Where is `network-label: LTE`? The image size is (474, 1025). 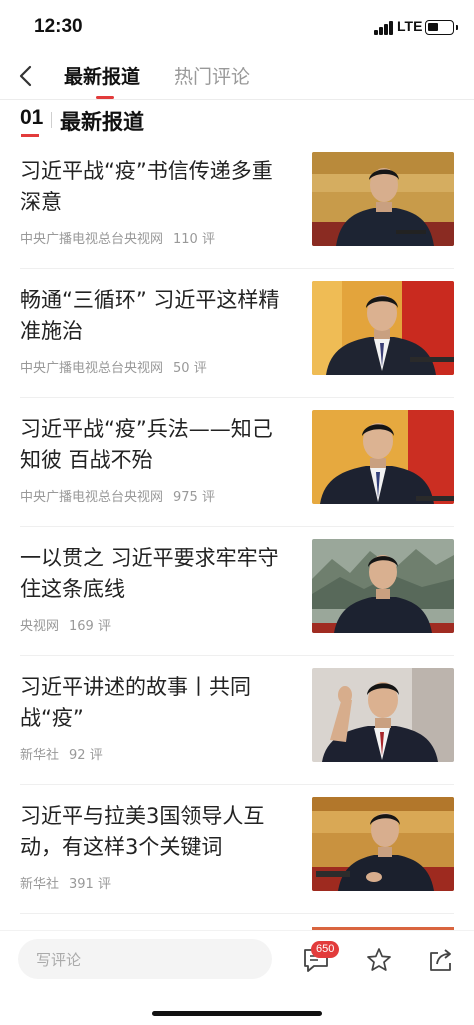 network-label: LTE is located at coordinates (410, 26).